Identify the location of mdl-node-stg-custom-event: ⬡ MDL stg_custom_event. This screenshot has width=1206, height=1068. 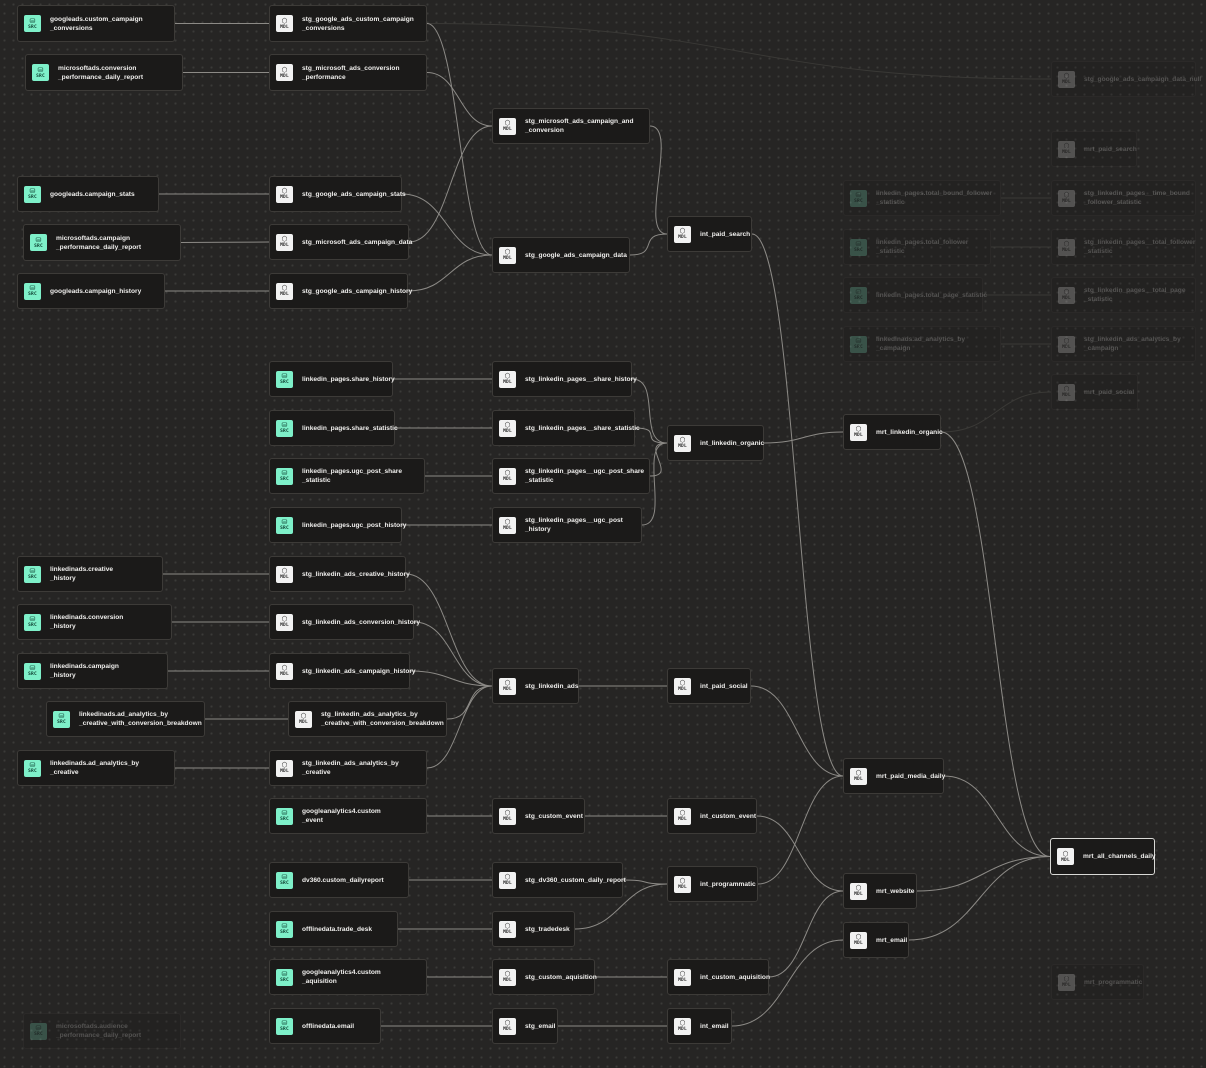
(538, 816).